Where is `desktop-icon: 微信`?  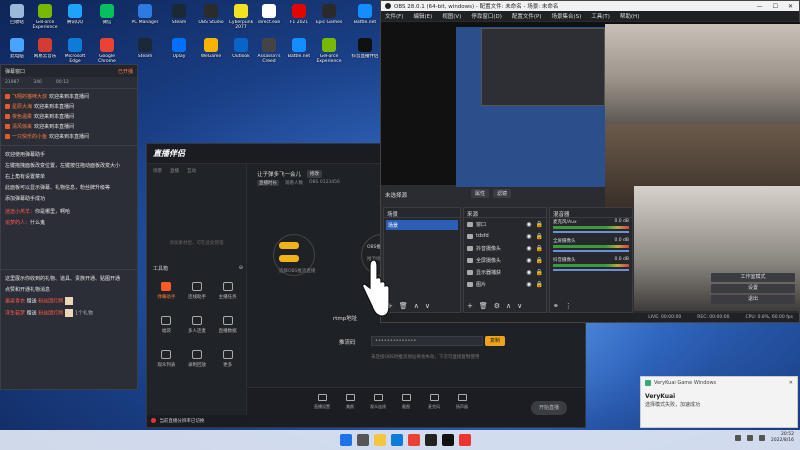
desktop-icon: 微信 is located at coordinates (107, 19).